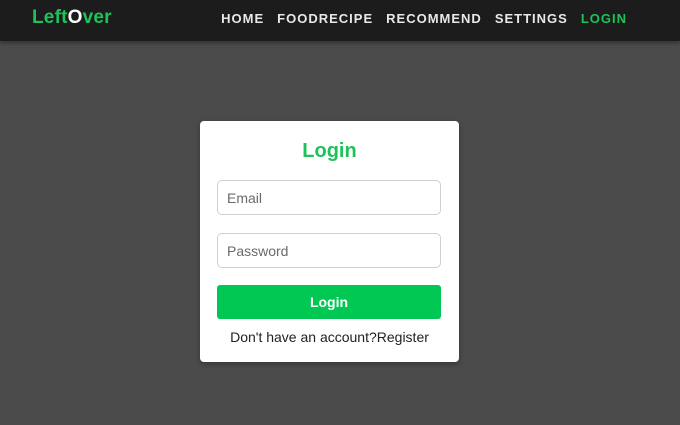 The width and height of the screenshot is (680, 425). Describe the element at coordinates (50, 17) in the screenshot. I see `brand-logo-prefix: Left` at that location.